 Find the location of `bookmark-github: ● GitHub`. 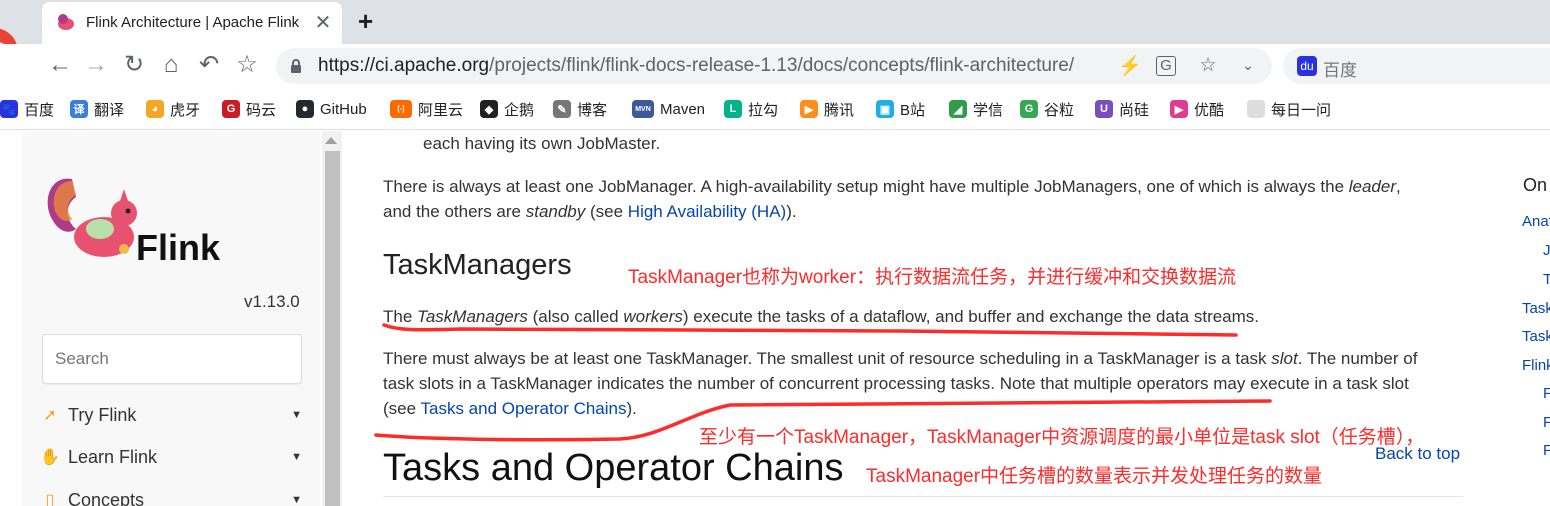

bookmark-github: ● GitHub is located at coordinates (331, 109).